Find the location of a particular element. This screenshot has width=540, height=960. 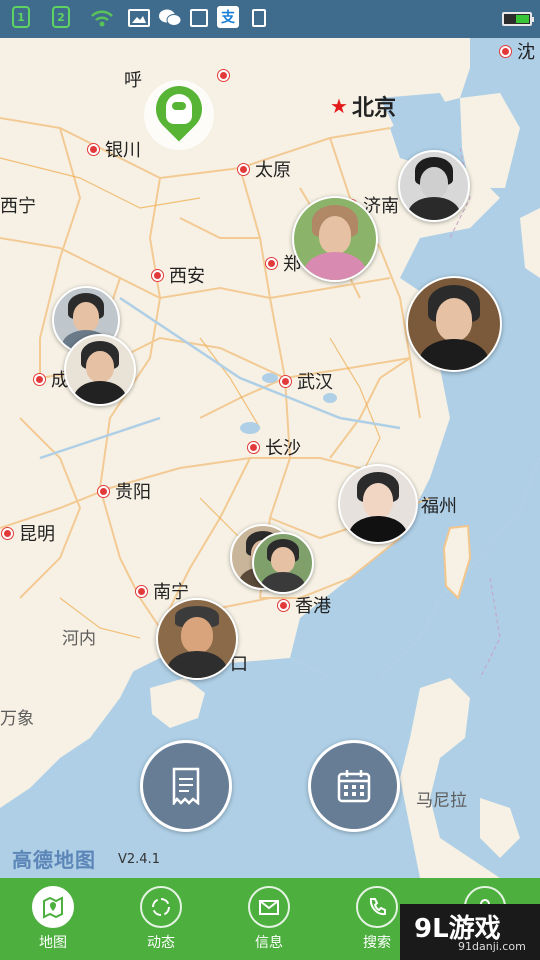

city-label: 贵阳 is located at coordinates (133, 492).